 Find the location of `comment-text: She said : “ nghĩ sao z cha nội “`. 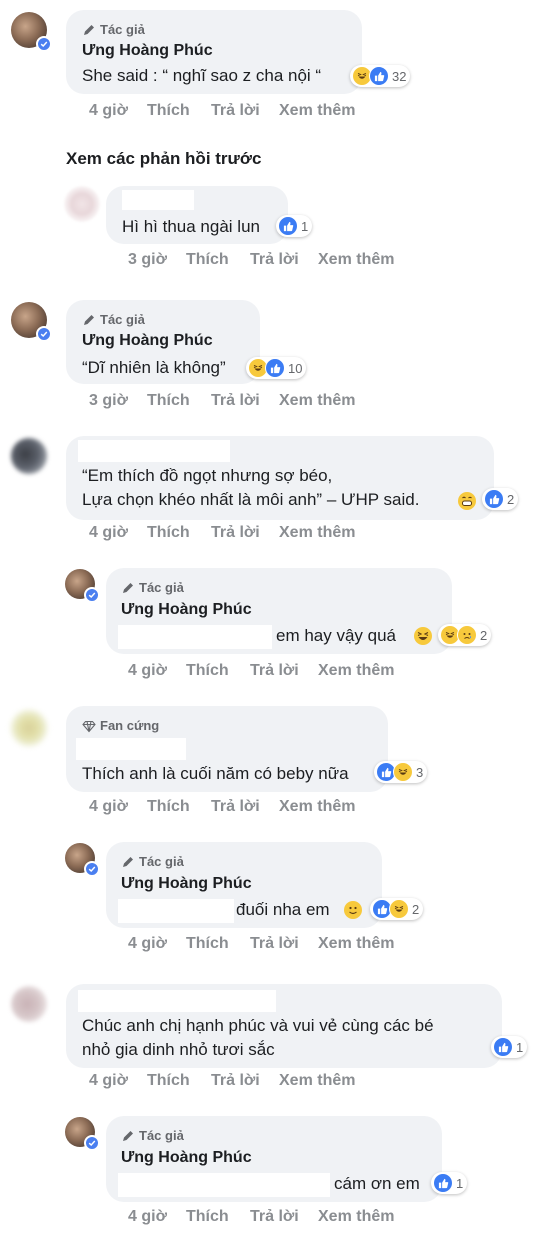

comment-text: She said : “ nghĩ sao z cha nội “ is located at coordinates (202, 75).